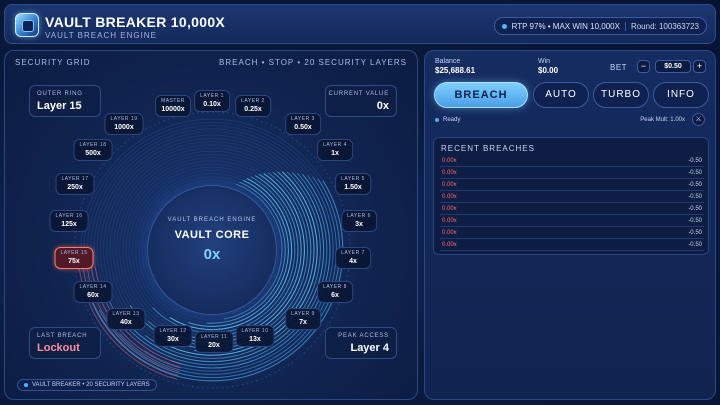 The width and height of the screenshot is (720, 405). I want to click on outer-ring-value: Layer 15, so click(59, 106).